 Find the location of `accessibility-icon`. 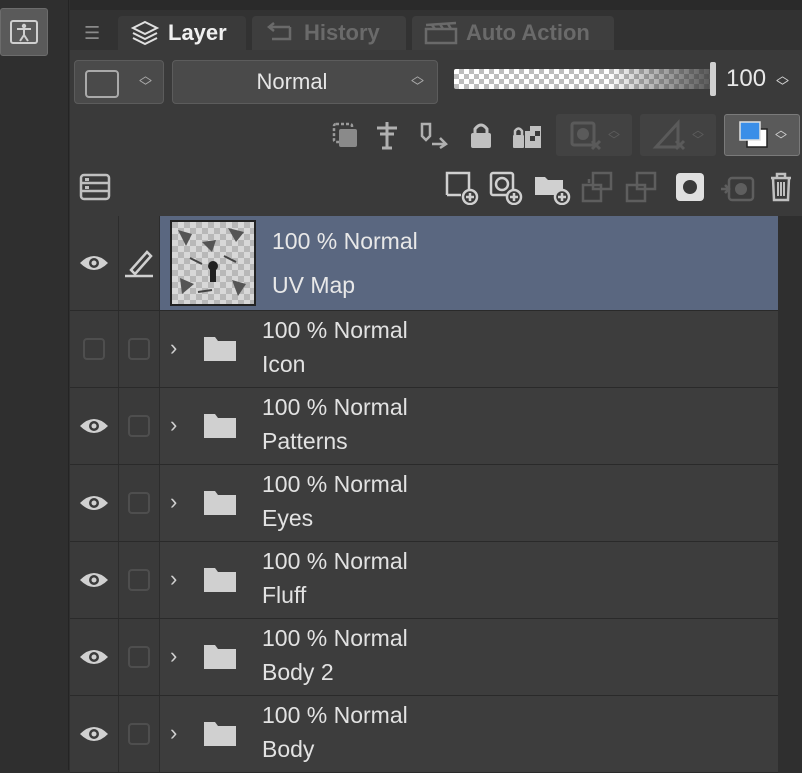

accessibility-icon is located at coordinates (24, 32).